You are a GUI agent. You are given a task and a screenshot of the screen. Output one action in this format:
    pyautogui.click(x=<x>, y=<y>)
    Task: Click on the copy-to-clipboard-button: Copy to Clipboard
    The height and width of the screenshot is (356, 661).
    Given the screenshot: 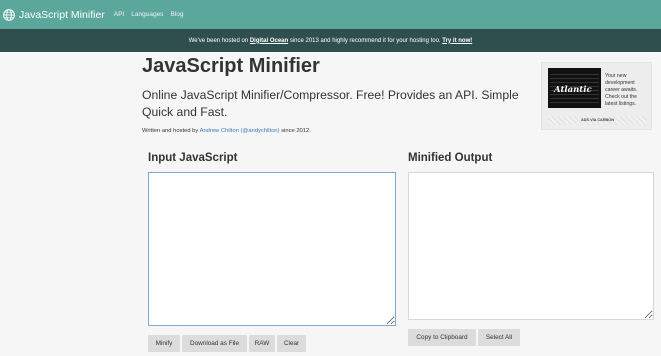 What is the action you would take?
    pyautogui.click(x=442, y=337)
    